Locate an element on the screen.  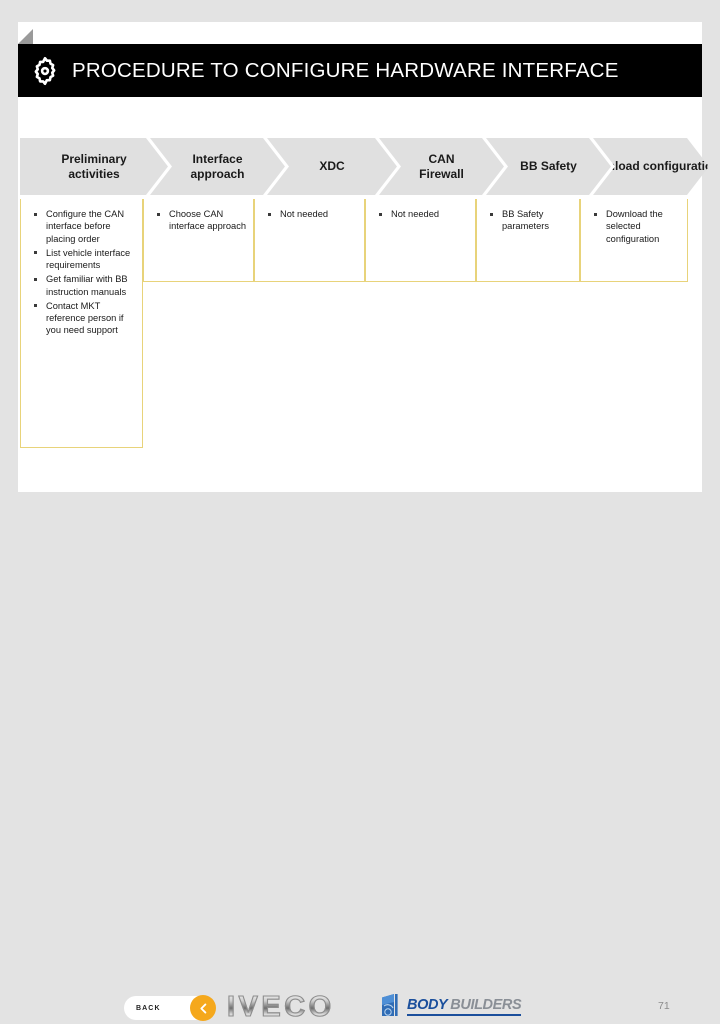
page-number: 71 is located at coordinates (664, 1006).